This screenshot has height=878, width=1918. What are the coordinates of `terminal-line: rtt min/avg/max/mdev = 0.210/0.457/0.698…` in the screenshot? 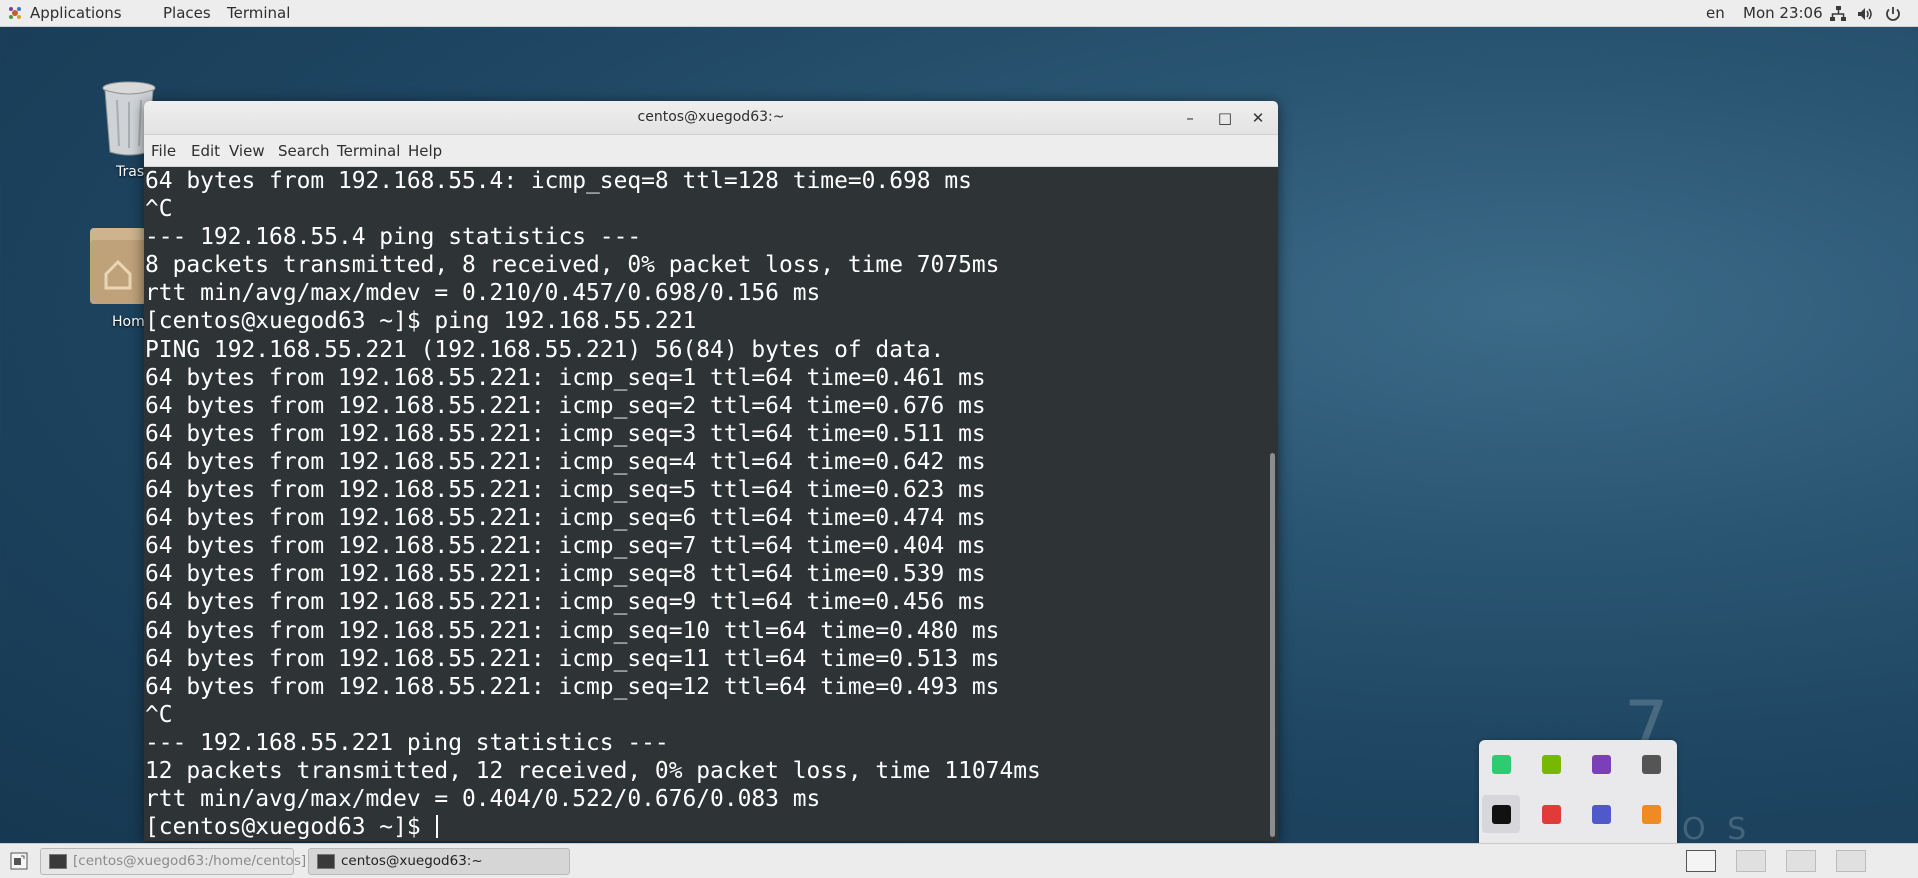 It's located at (483, 293).